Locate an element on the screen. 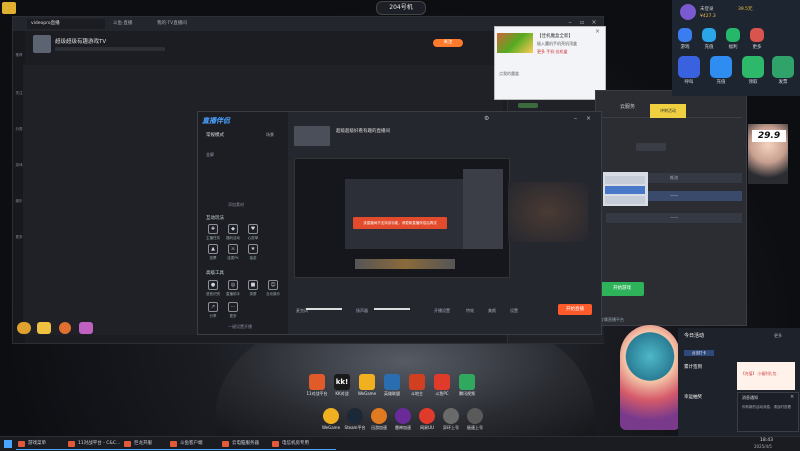 This screenshot has height=451, width=800. desktop-icon: kk! KK对战 is located at coordinates (342, 385).